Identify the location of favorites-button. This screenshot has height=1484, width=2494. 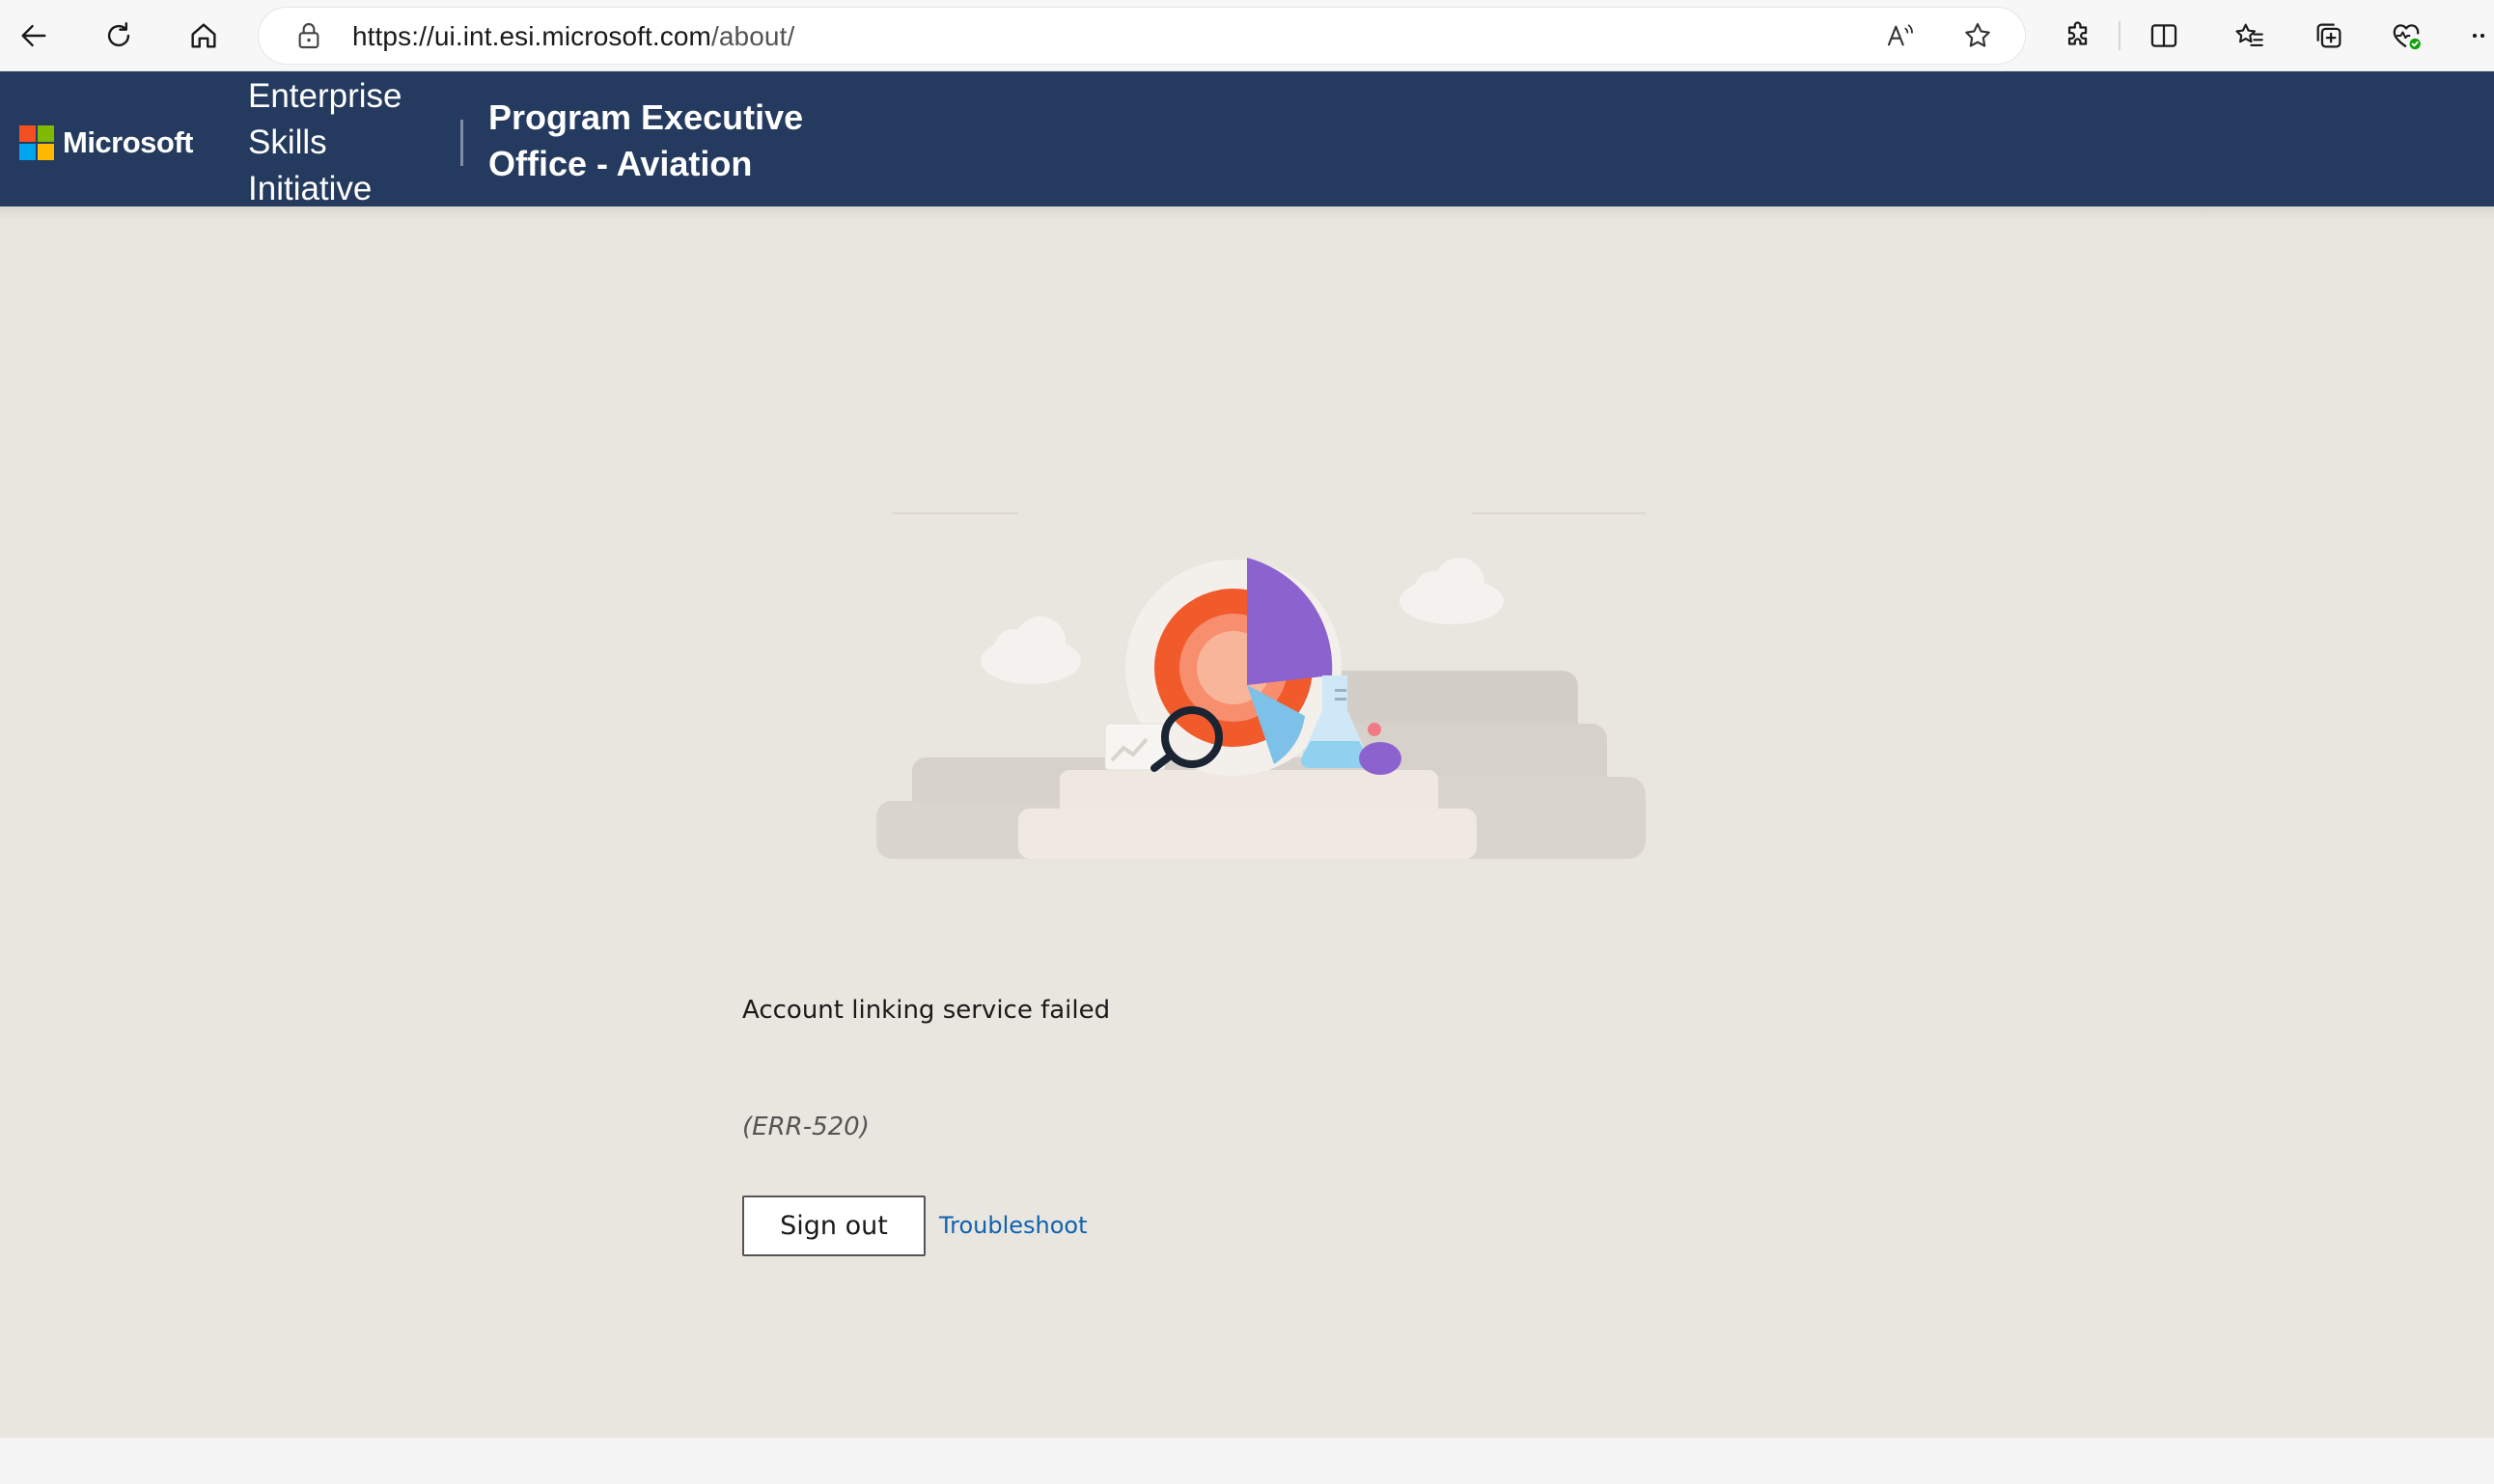
(2250, 36).